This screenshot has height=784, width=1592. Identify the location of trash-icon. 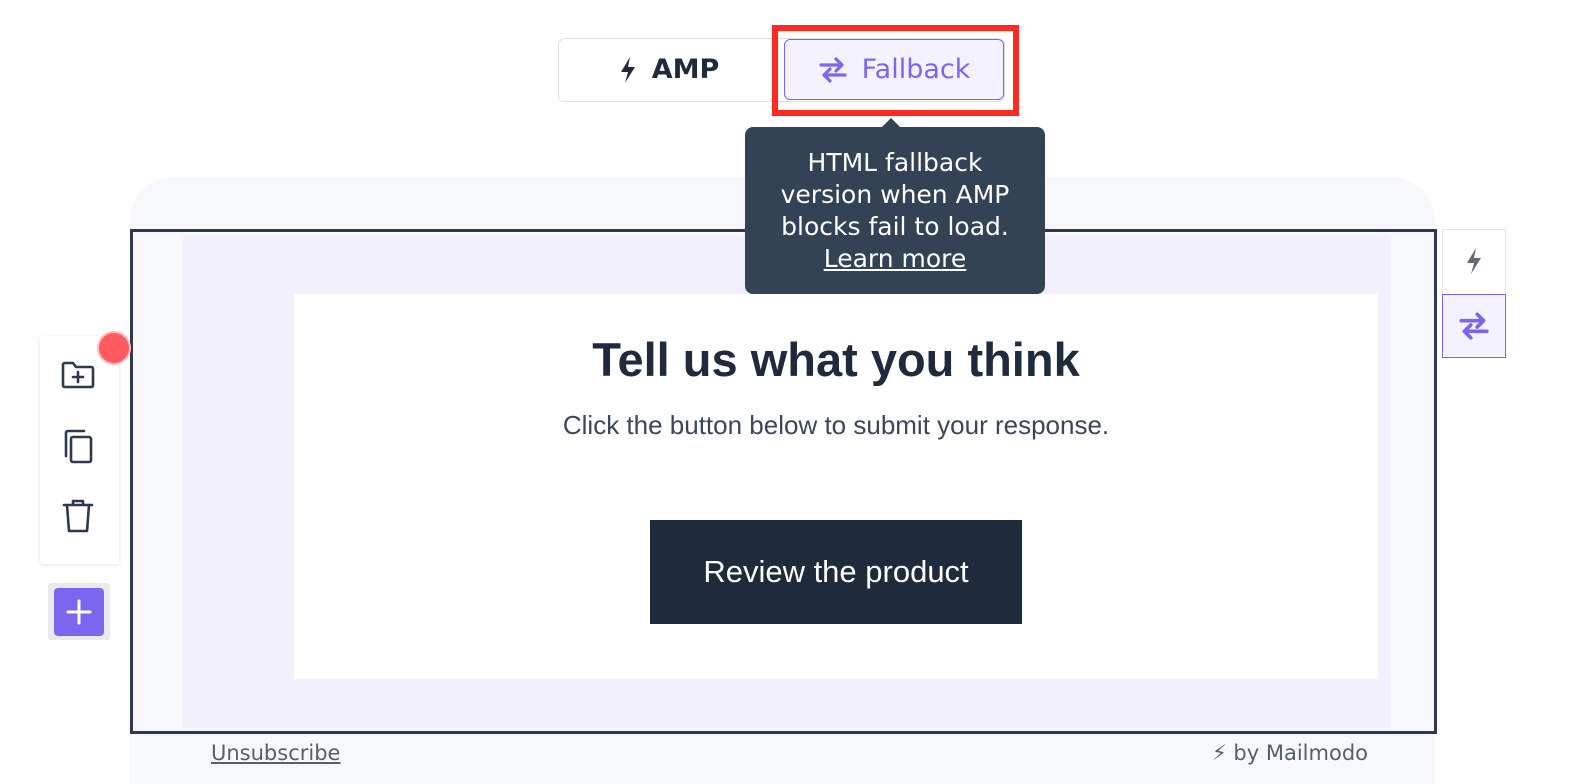
(78, 516).